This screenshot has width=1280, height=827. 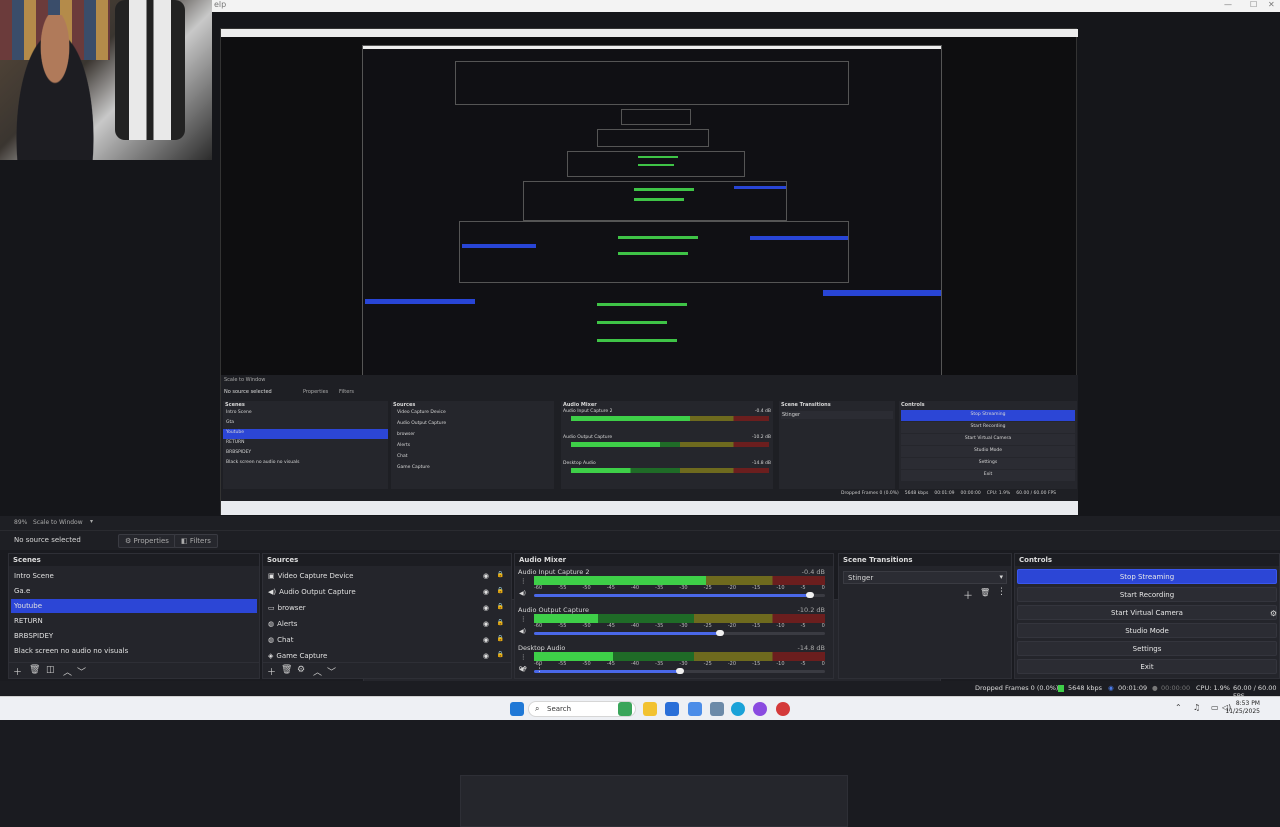 I want to click on scene-item: BRBSPIDEY, so click(x=134, y=636).